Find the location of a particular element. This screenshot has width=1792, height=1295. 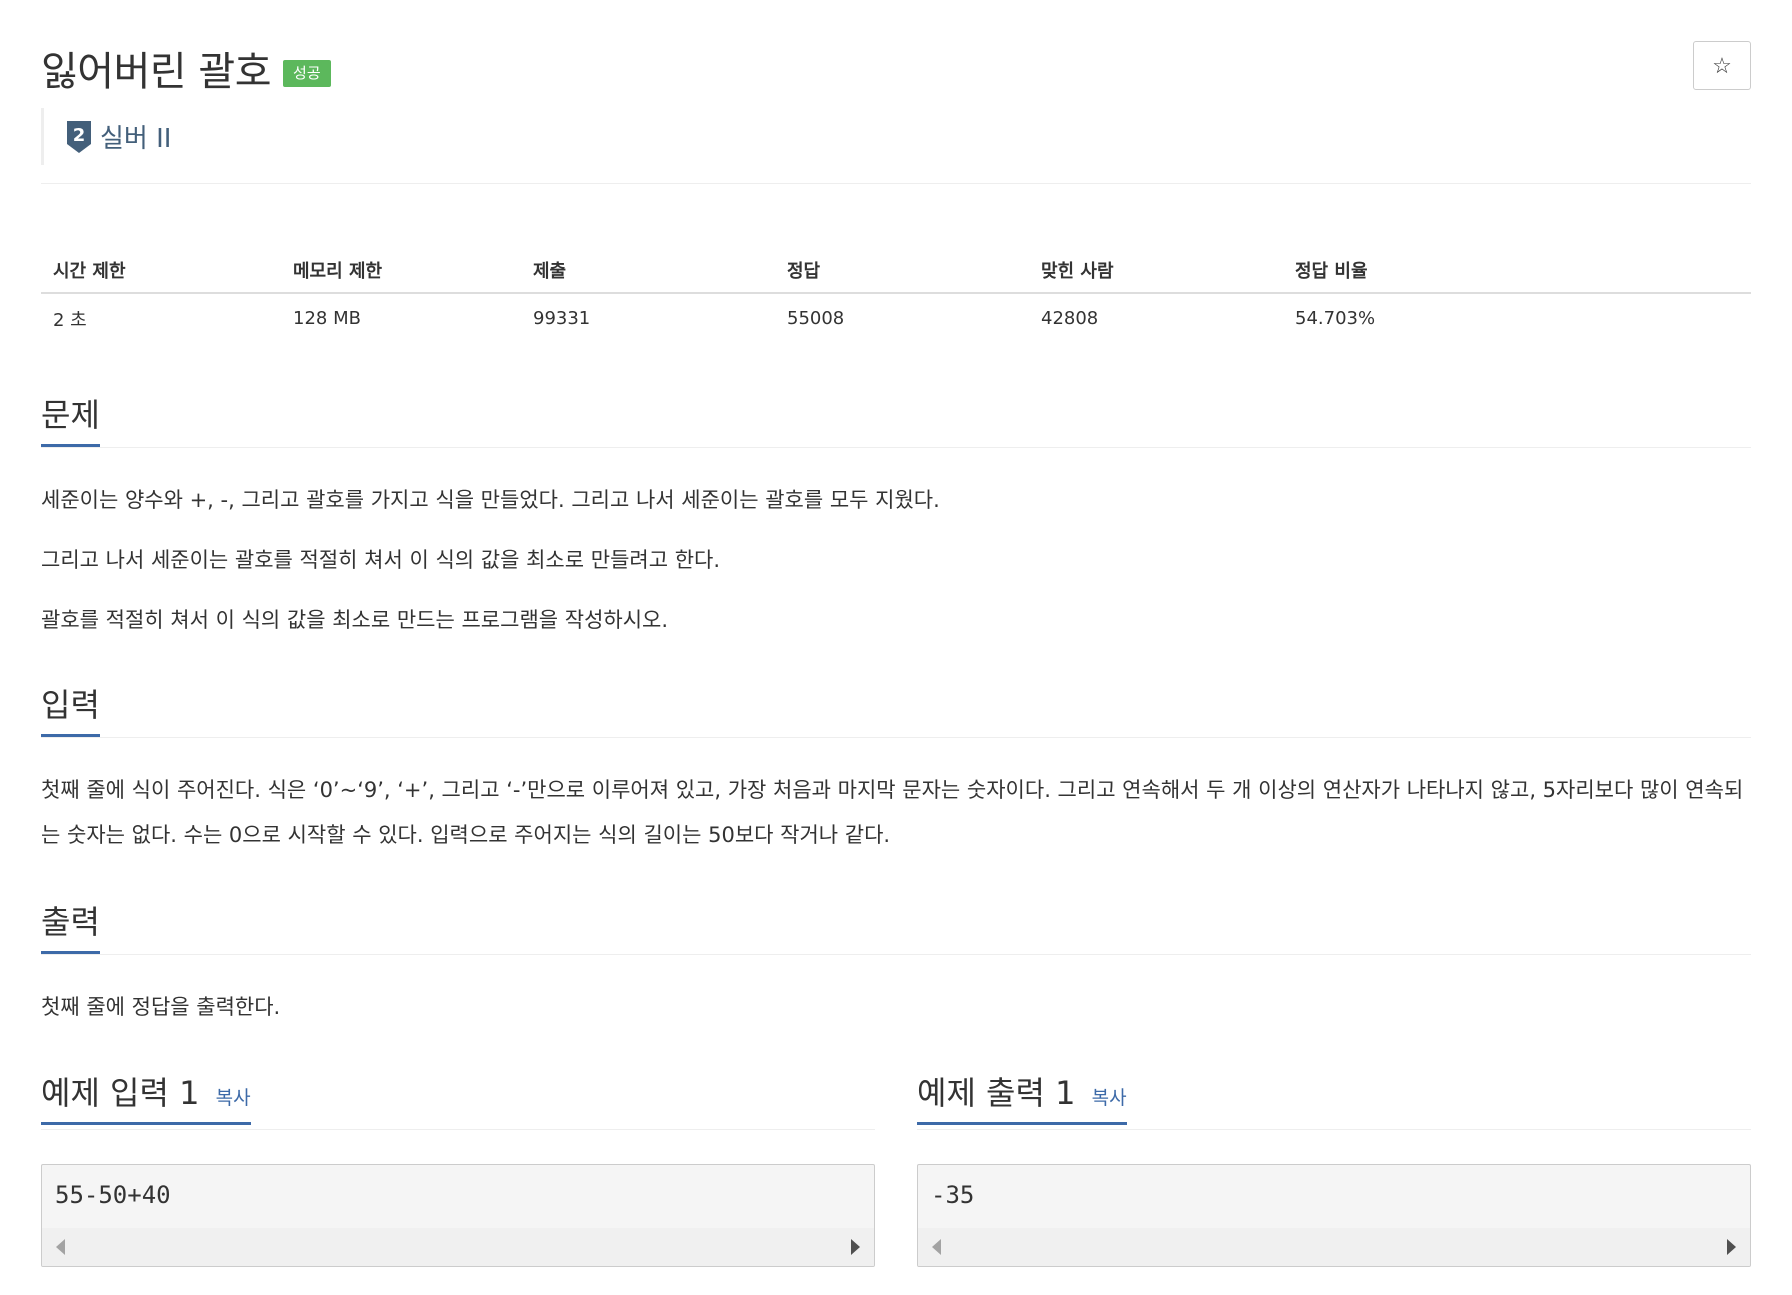

value-solved-users: 42808 is located at coordinates (1070, 318).